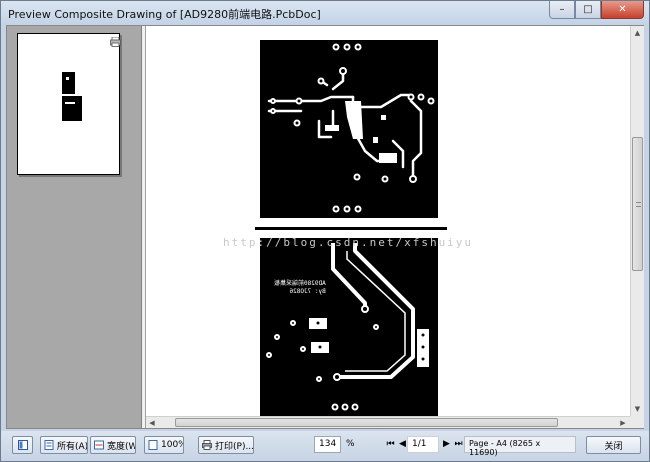 The image size is (650, 462). I want to click on scroll-down-icon: ▼, so click(637, 408).